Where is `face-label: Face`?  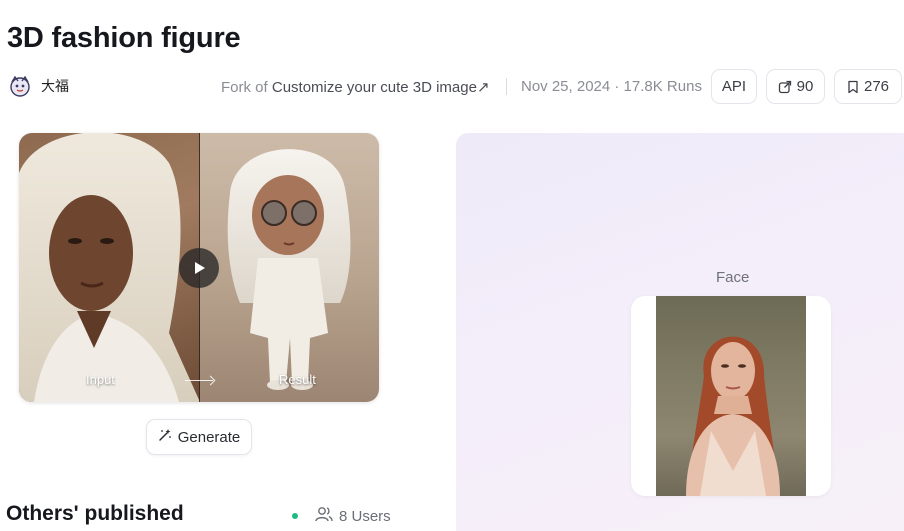
face-label: Face is located at coordinates (733, 277).